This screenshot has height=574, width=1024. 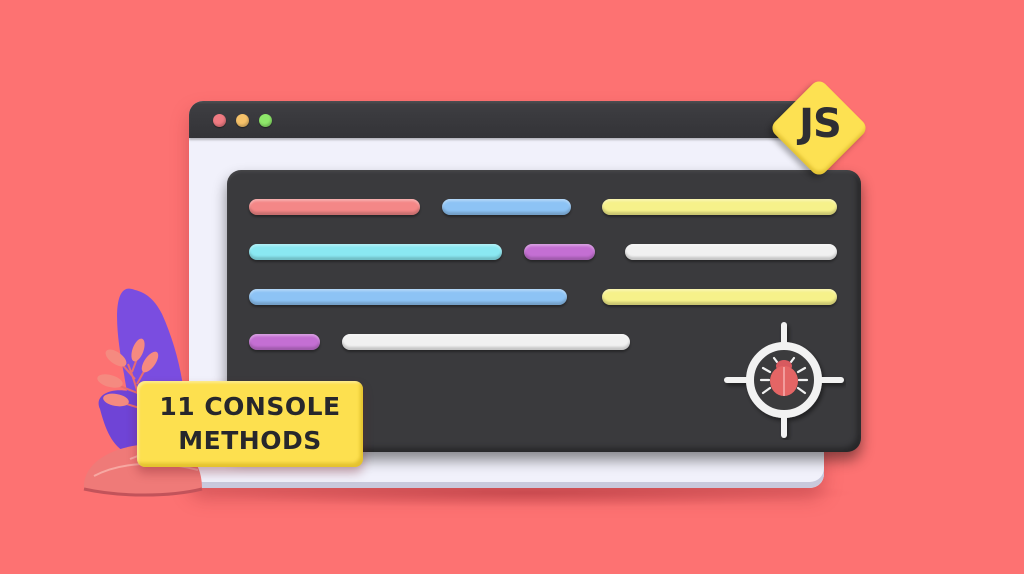 I want to click on title-line-1: 11 CONSOLE, so click(x=250, y=406).